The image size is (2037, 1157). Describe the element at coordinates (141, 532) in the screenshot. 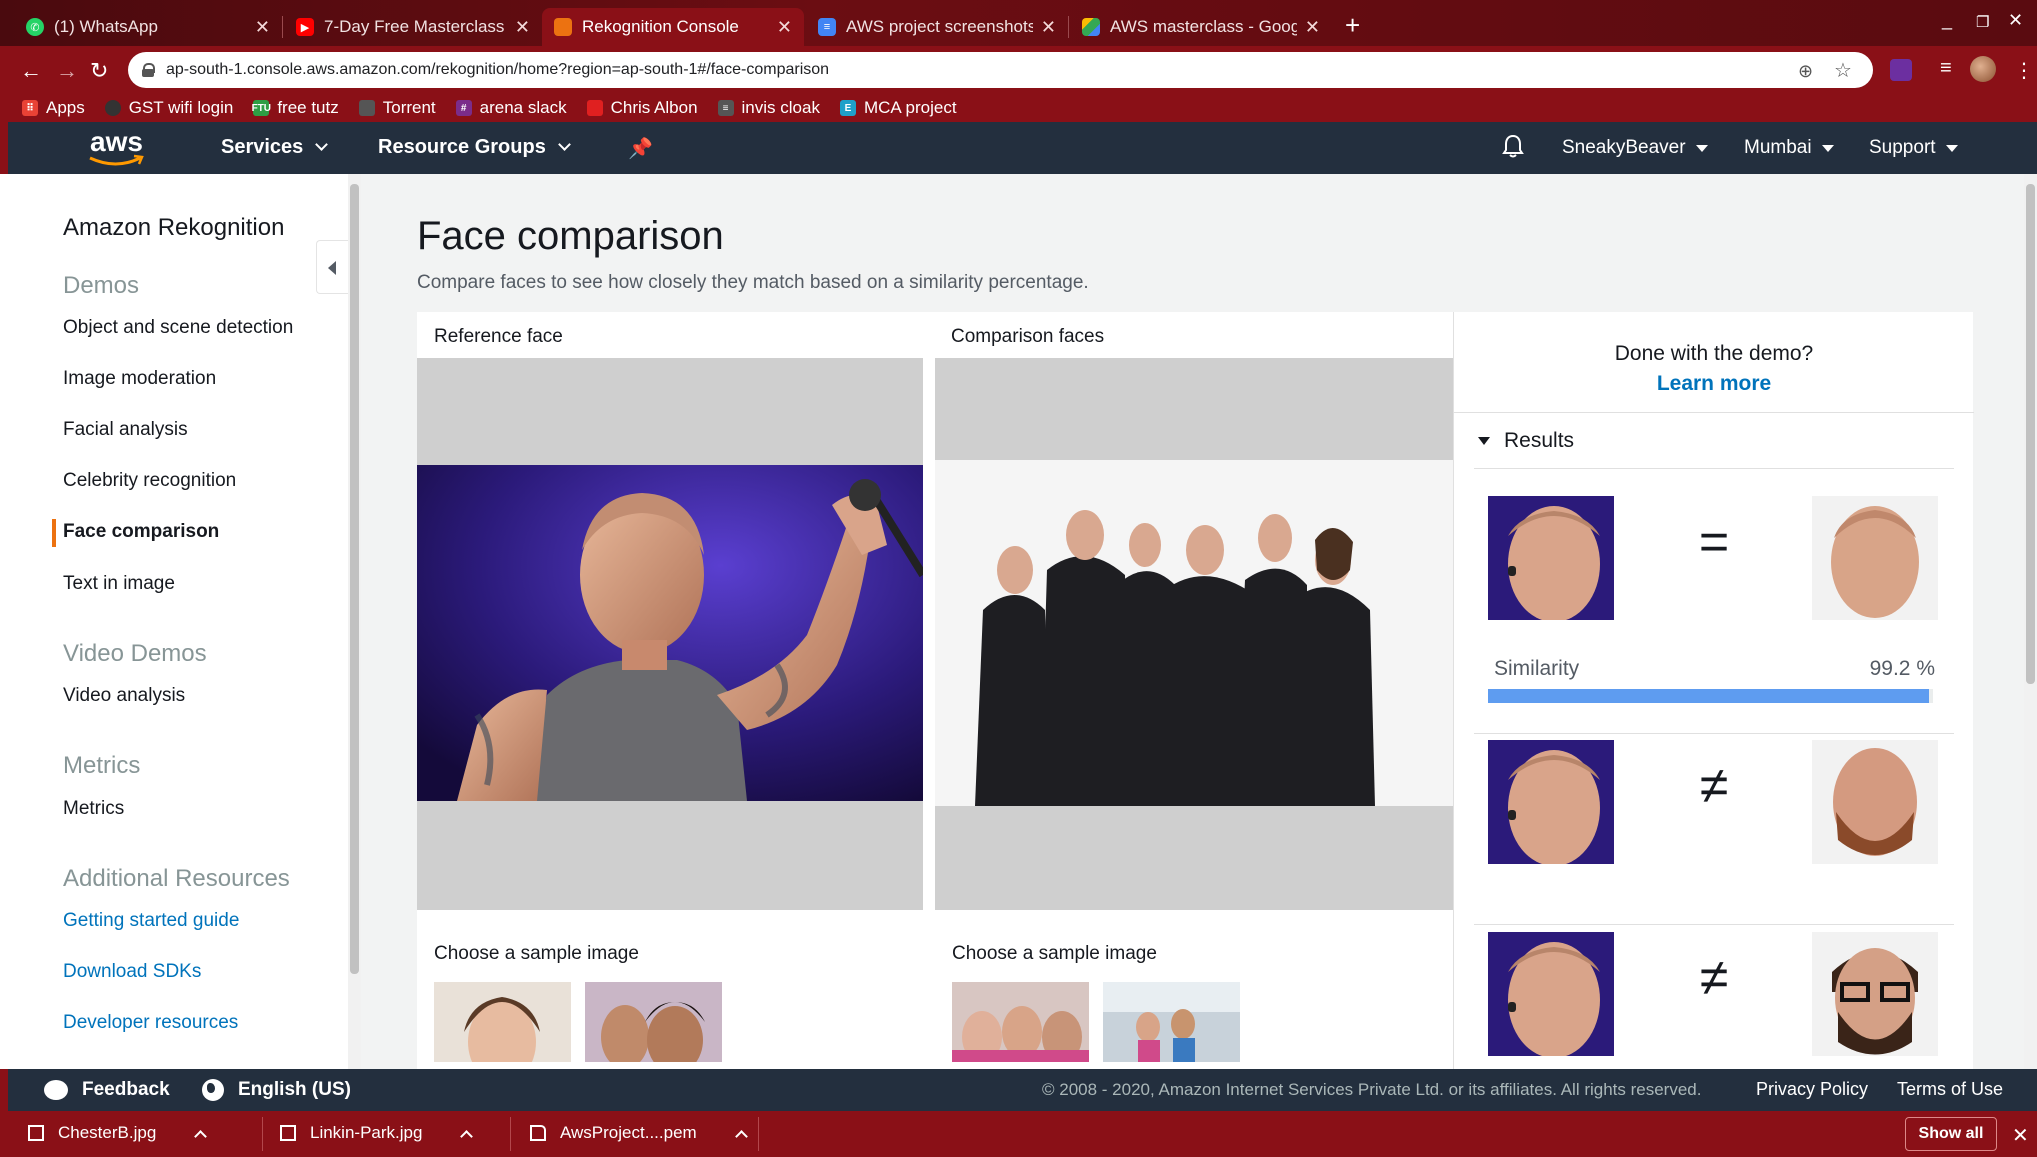

I see `sidebar-item-face-comparison: Face comparison` at that location.